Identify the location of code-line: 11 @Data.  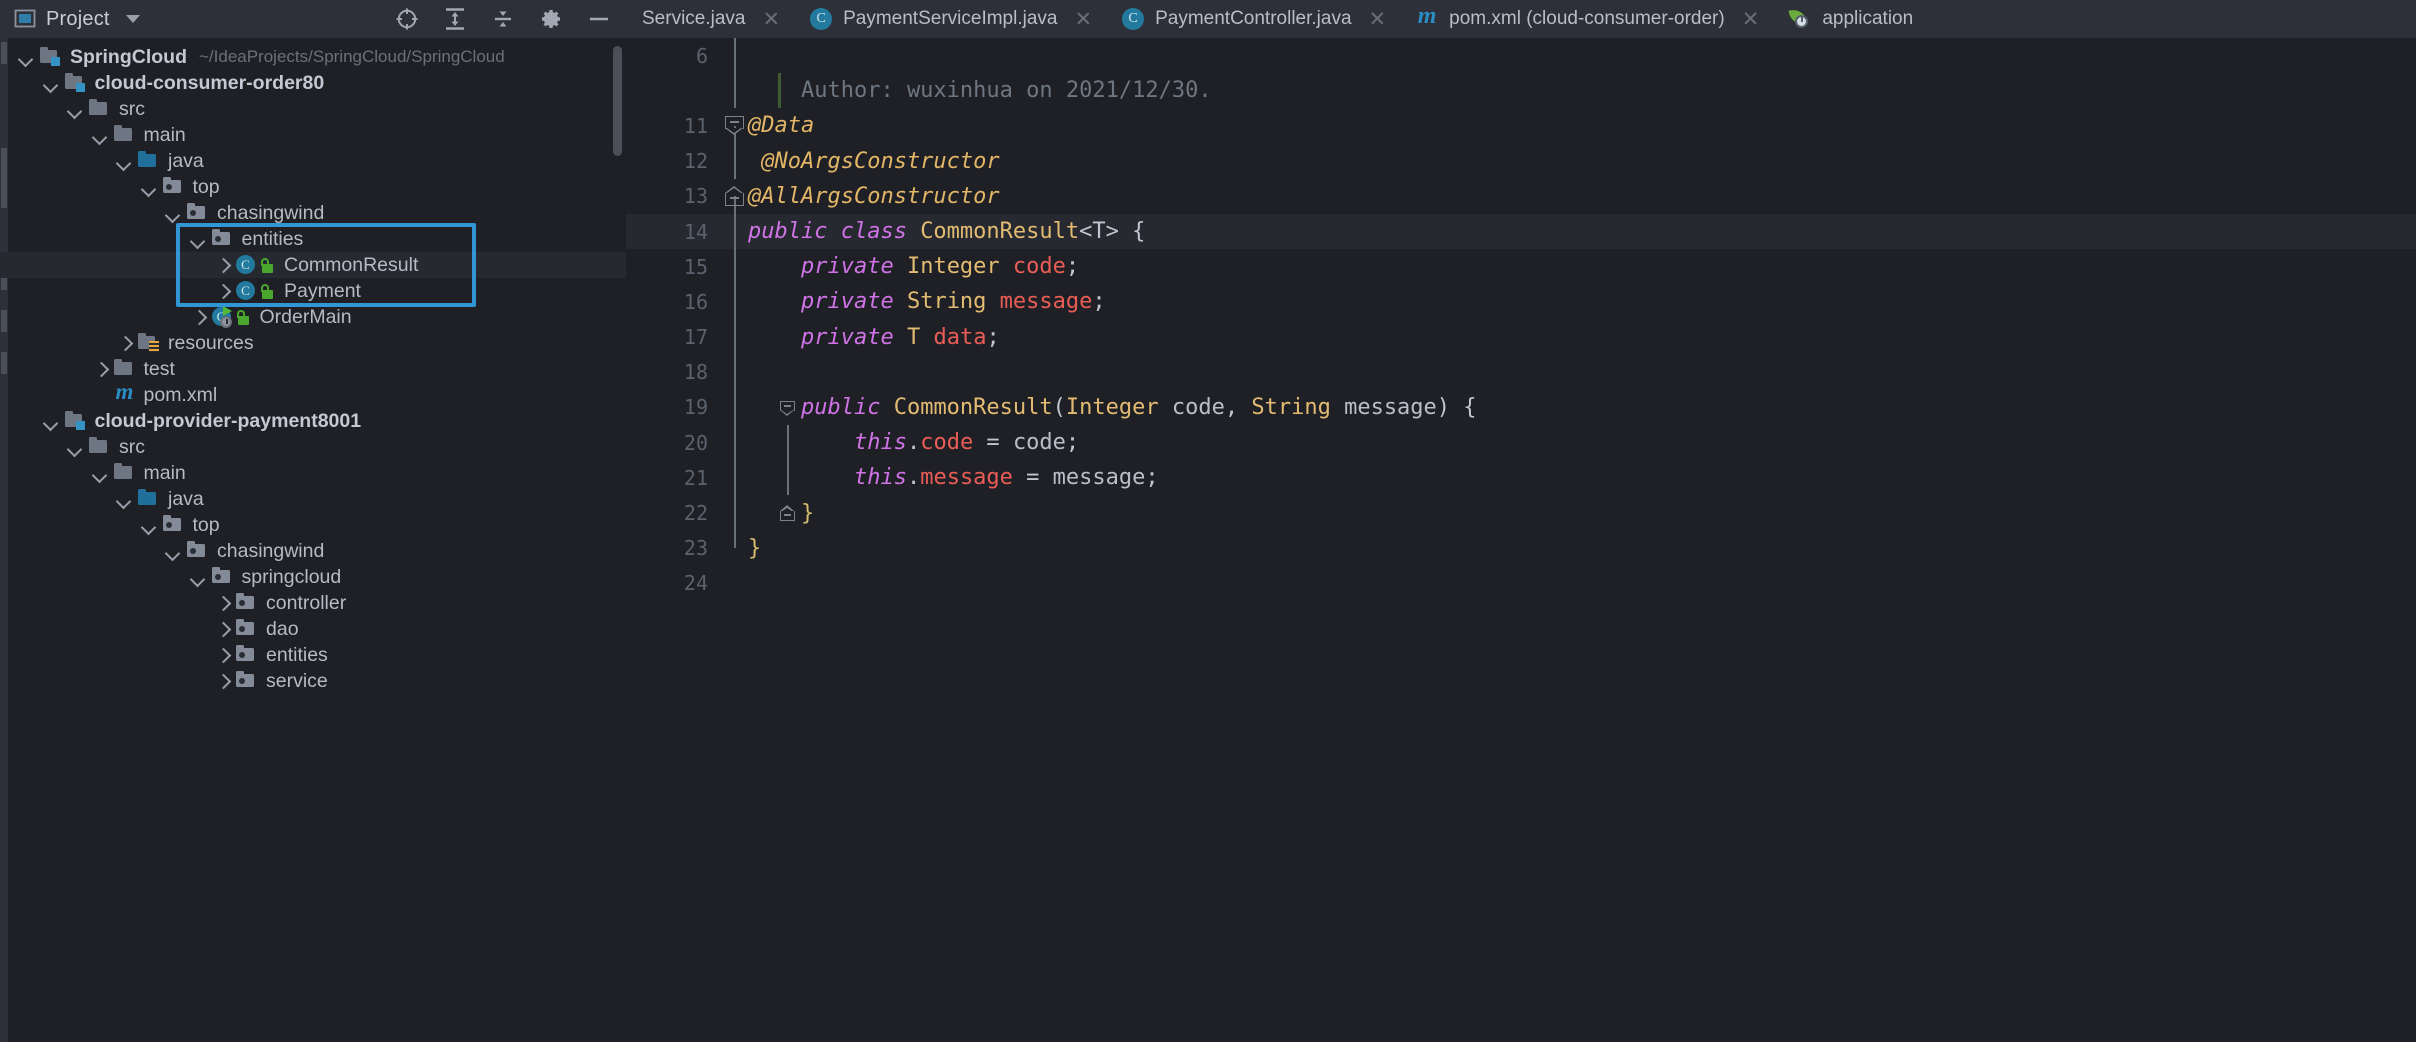
(1521, 126).